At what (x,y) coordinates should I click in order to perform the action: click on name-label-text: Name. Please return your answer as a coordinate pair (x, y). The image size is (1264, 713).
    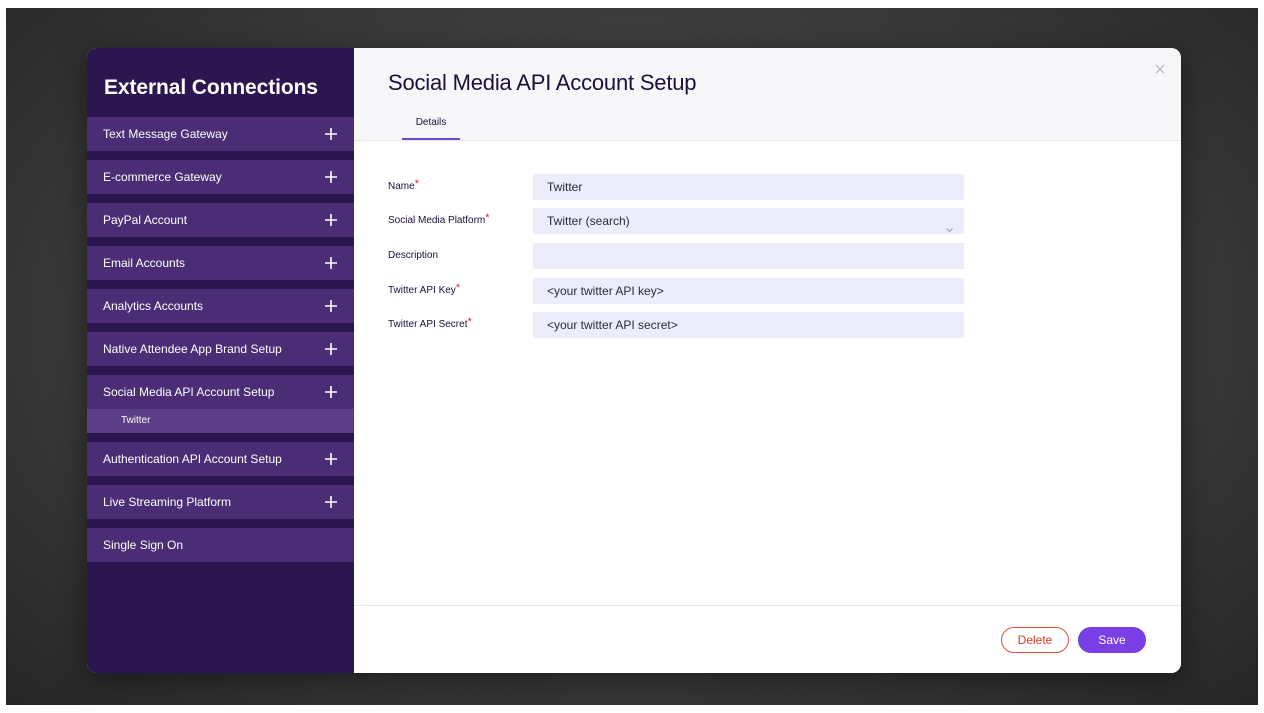
    Looking at the image, I should click on (401, 186).